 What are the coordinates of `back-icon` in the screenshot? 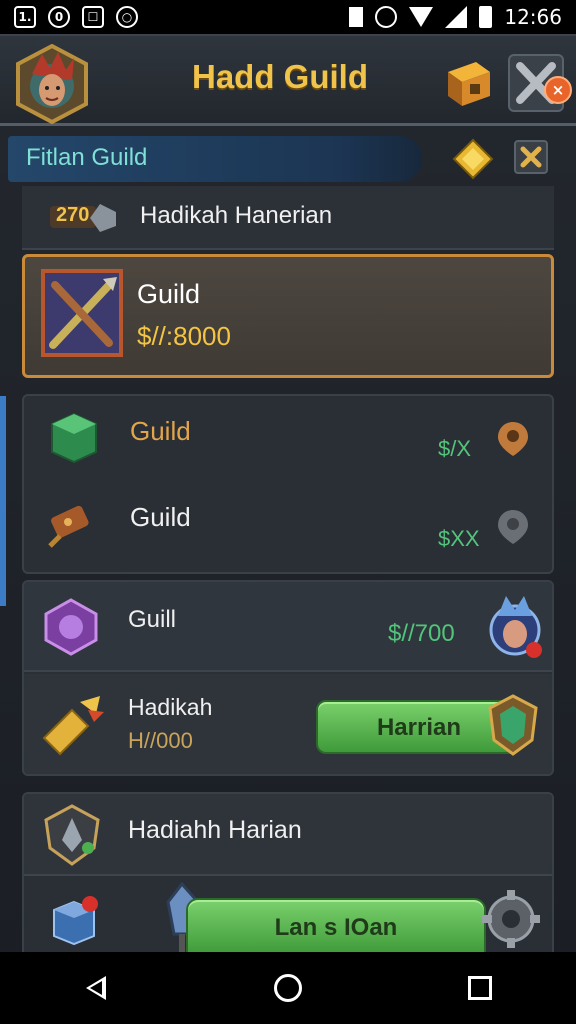 It's located at (96, 988).